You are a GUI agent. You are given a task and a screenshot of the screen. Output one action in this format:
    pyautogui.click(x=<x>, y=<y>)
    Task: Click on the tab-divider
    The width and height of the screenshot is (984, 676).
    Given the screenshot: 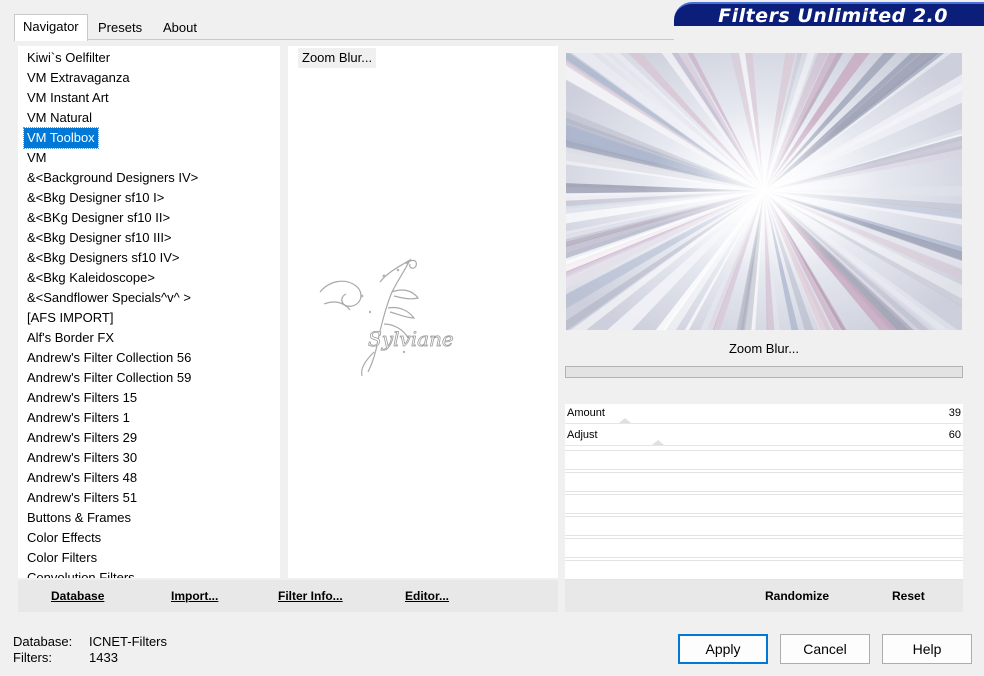 What is the action you would take?
    pyautogui.click(x=344, y=39)
    